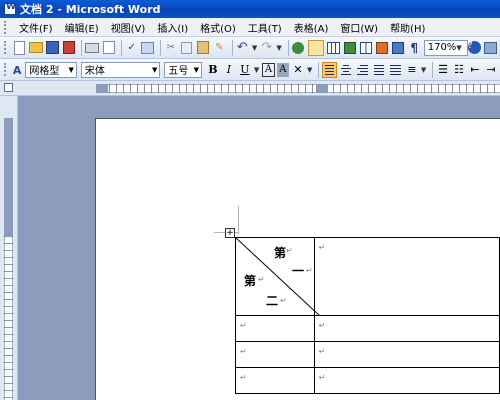 Image resolution: width=500 pixels, height=400 pixels. What do you see at coordinates (475, 70) in the screenshot?
I see `decrease-indent-button: ⇤` at bounding box center [475, 70].